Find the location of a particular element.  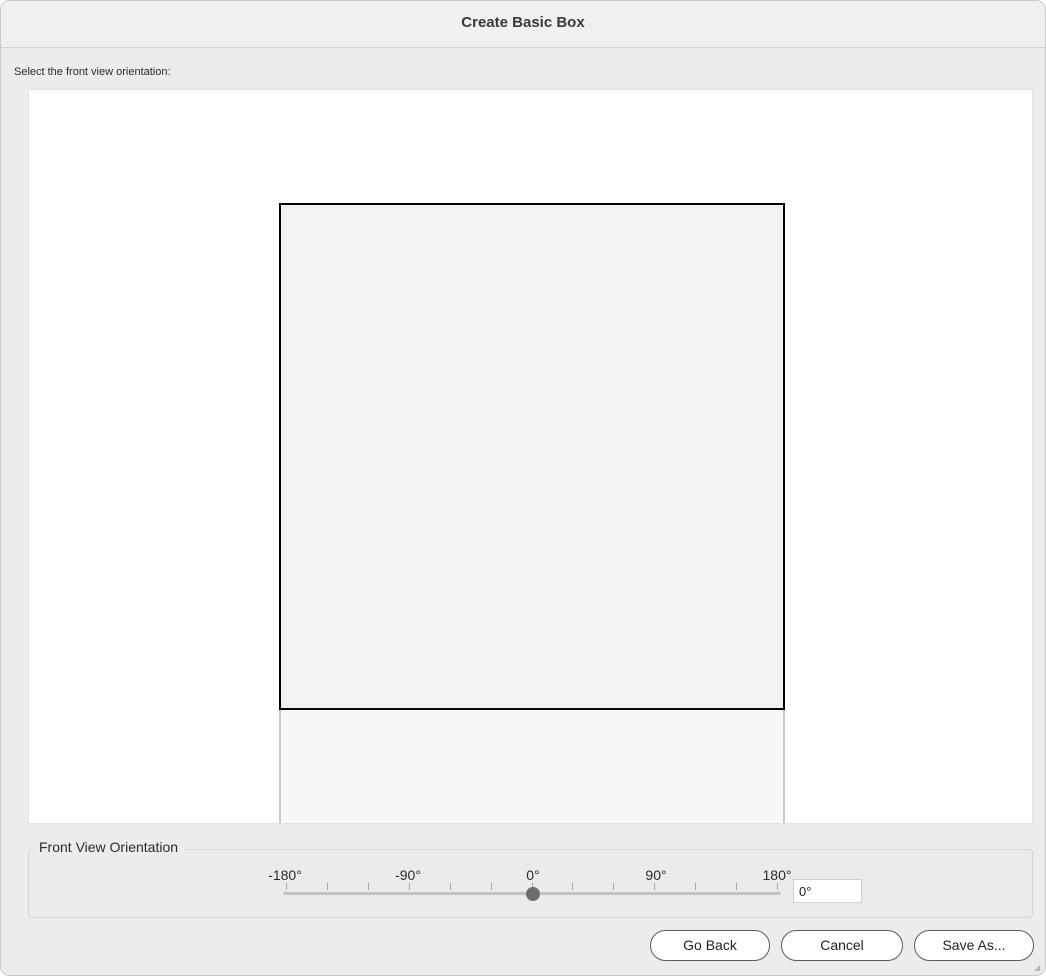

resize-grip-icon: ◢ is located at coordinates (1038, 968).